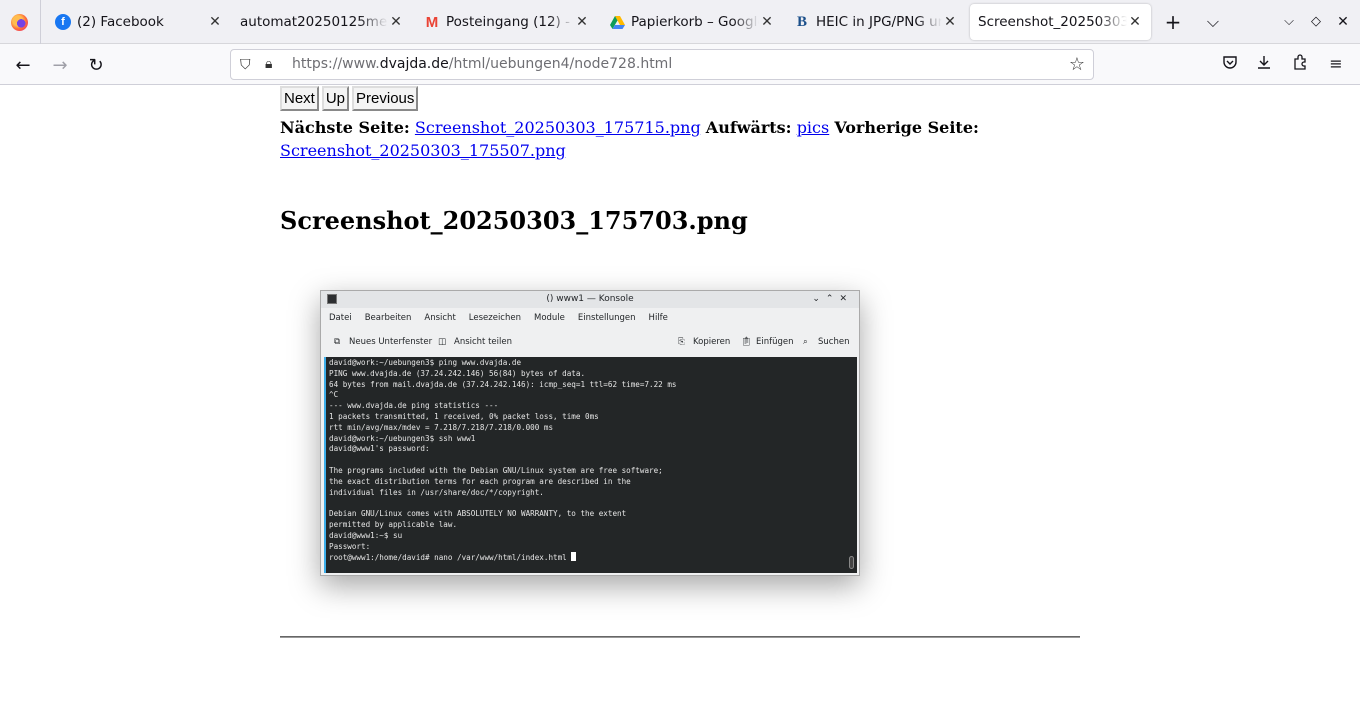  Describe the element at coordinates (1077, 64) in the screenshot. I see `bookmark-star-icon: ☆` at that location.